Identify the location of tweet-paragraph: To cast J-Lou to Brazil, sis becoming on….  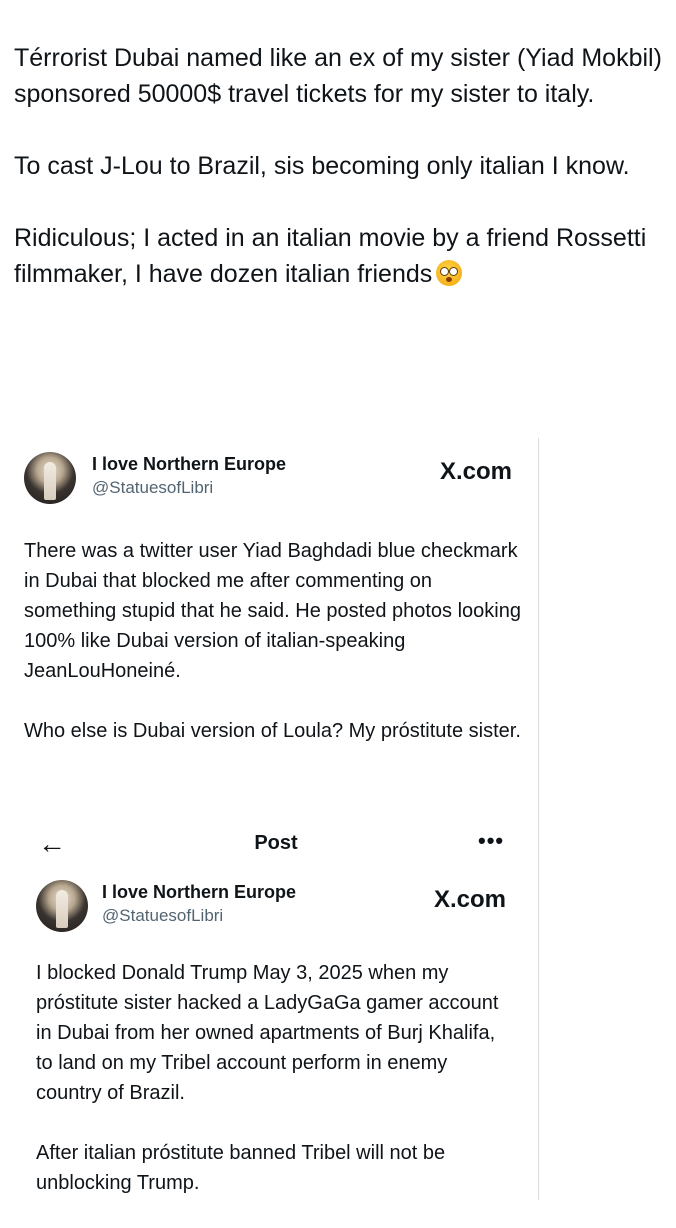
(322, 166).